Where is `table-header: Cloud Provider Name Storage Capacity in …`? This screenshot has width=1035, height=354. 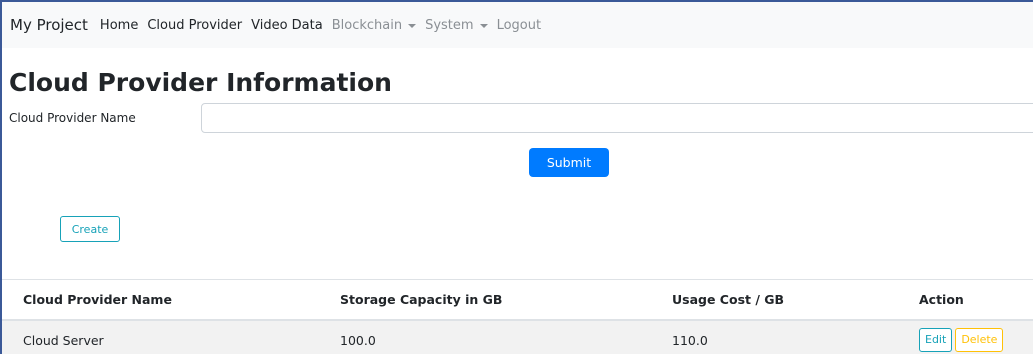 table-header: Cloud Provider Name Storage Capacity in … is located at coordinates (517, 300).